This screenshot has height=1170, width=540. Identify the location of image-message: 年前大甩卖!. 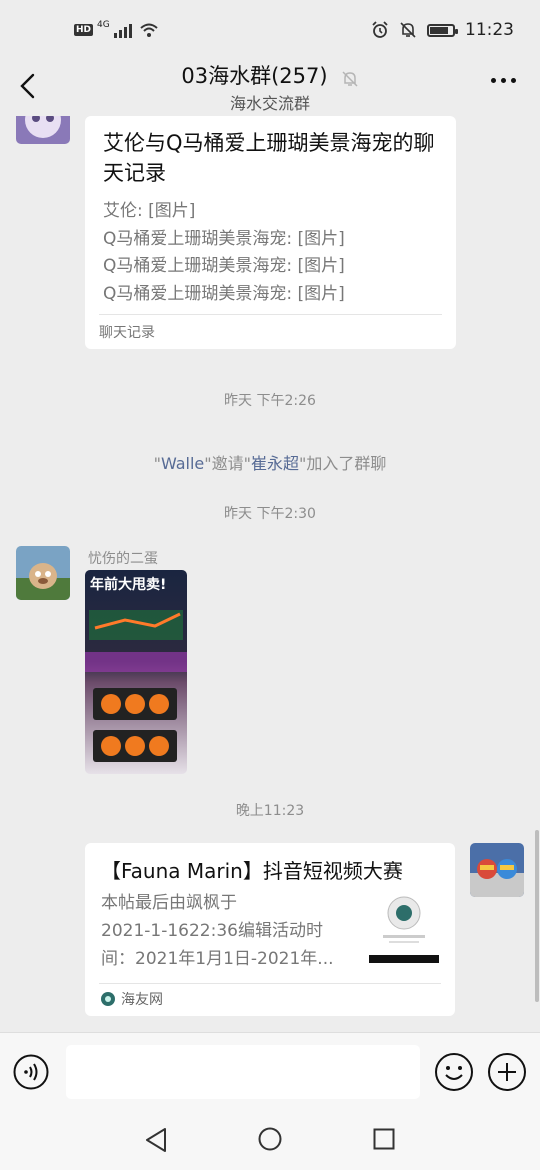
(136, 672).